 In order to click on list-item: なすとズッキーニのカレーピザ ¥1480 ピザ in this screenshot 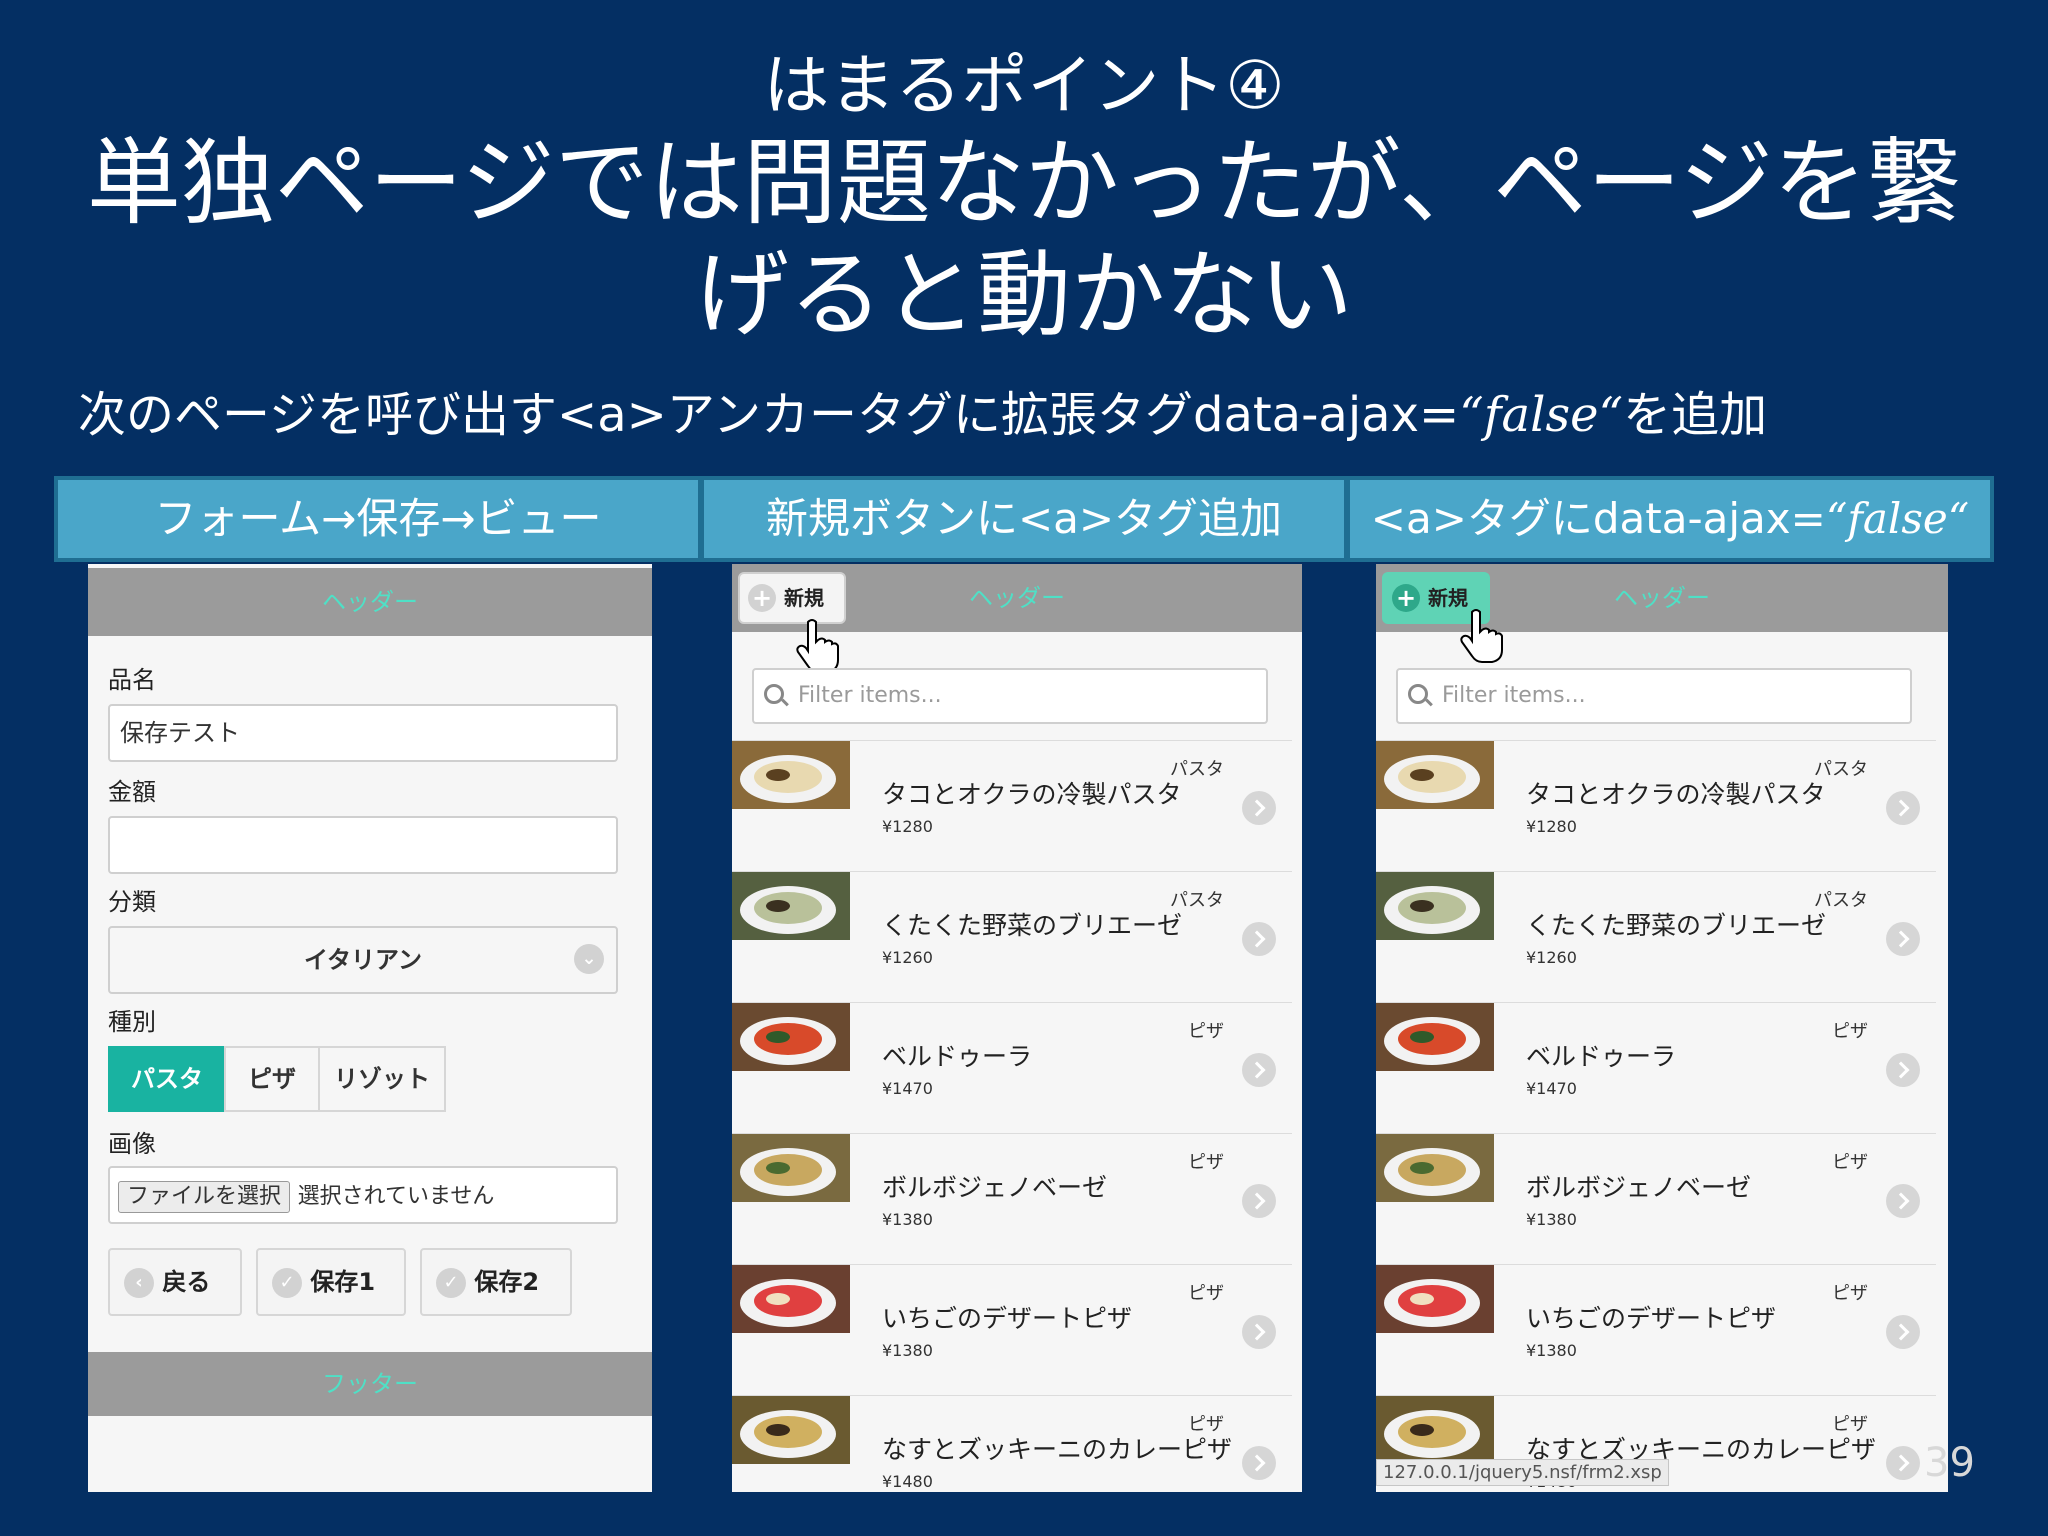, I will do `click(1012, 1443)`.